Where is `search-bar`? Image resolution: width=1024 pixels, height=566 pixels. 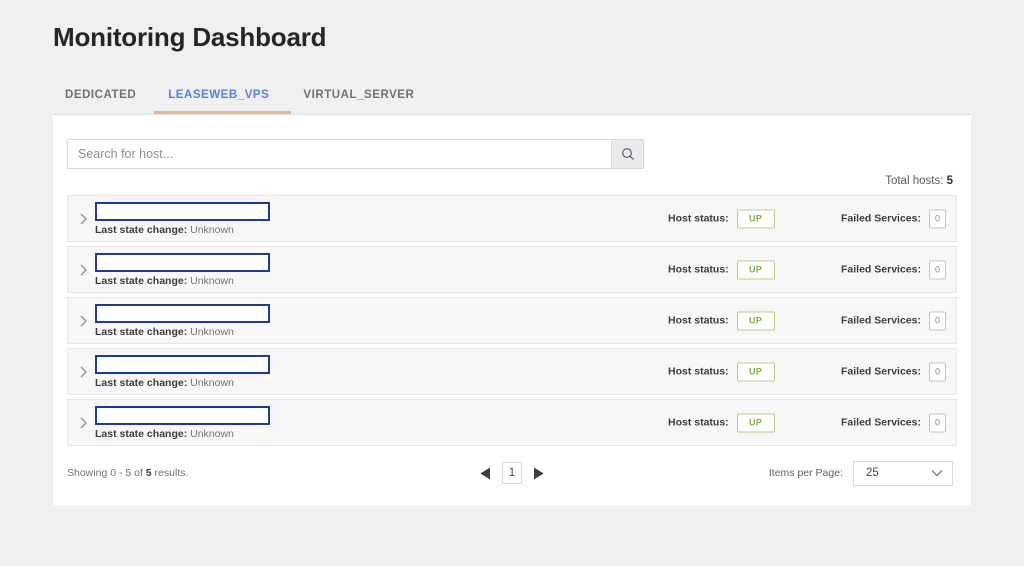 search-bar is located at coordinates (355, 154).